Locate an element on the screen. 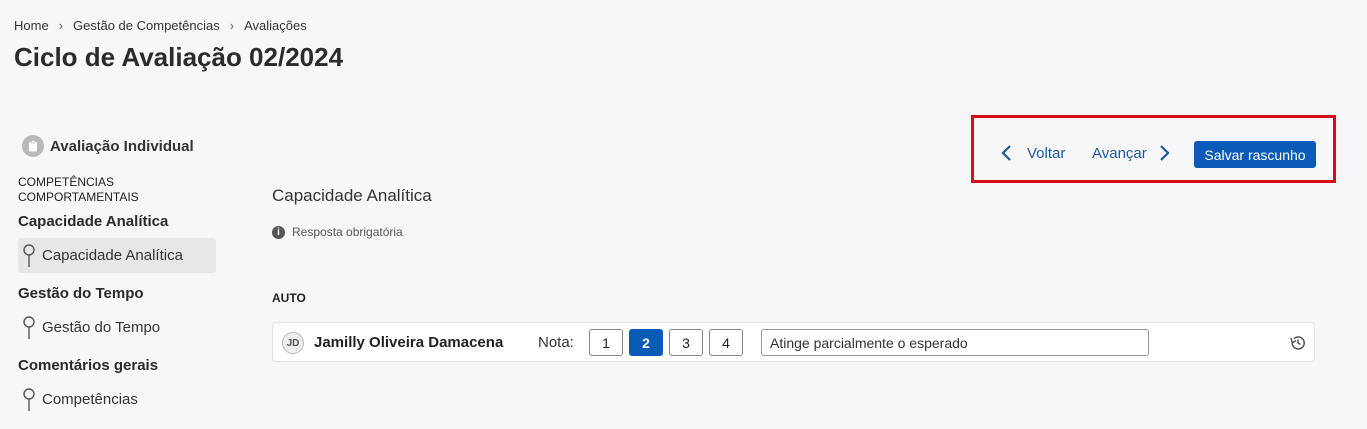 The image size is (1367, 429). sidebar-header: Avaliação Individual is located at coordinates (122, 146).